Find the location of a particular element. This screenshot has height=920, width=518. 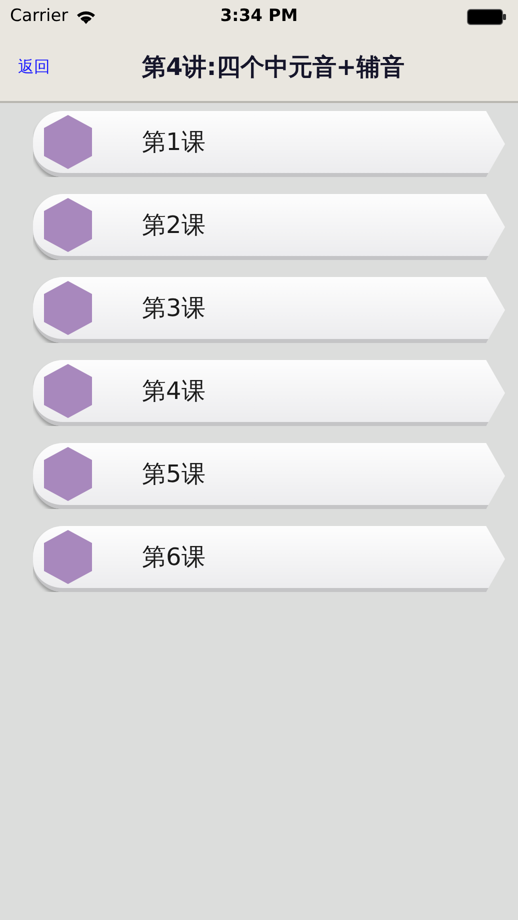

lesson-label: 第4课 is located at coordinates (174, 391).